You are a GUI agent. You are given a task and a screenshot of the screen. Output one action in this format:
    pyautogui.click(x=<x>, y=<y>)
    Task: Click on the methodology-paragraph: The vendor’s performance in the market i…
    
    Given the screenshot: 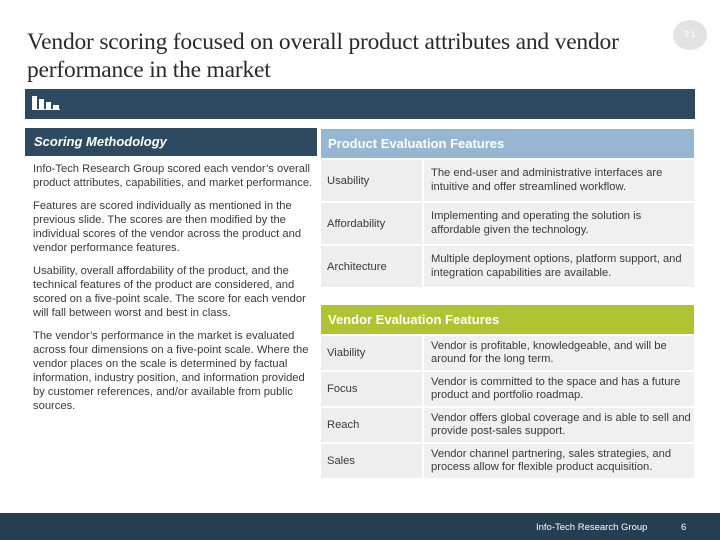 What is the action you would take?
    pyautogui.click(x=171, y=371)
    